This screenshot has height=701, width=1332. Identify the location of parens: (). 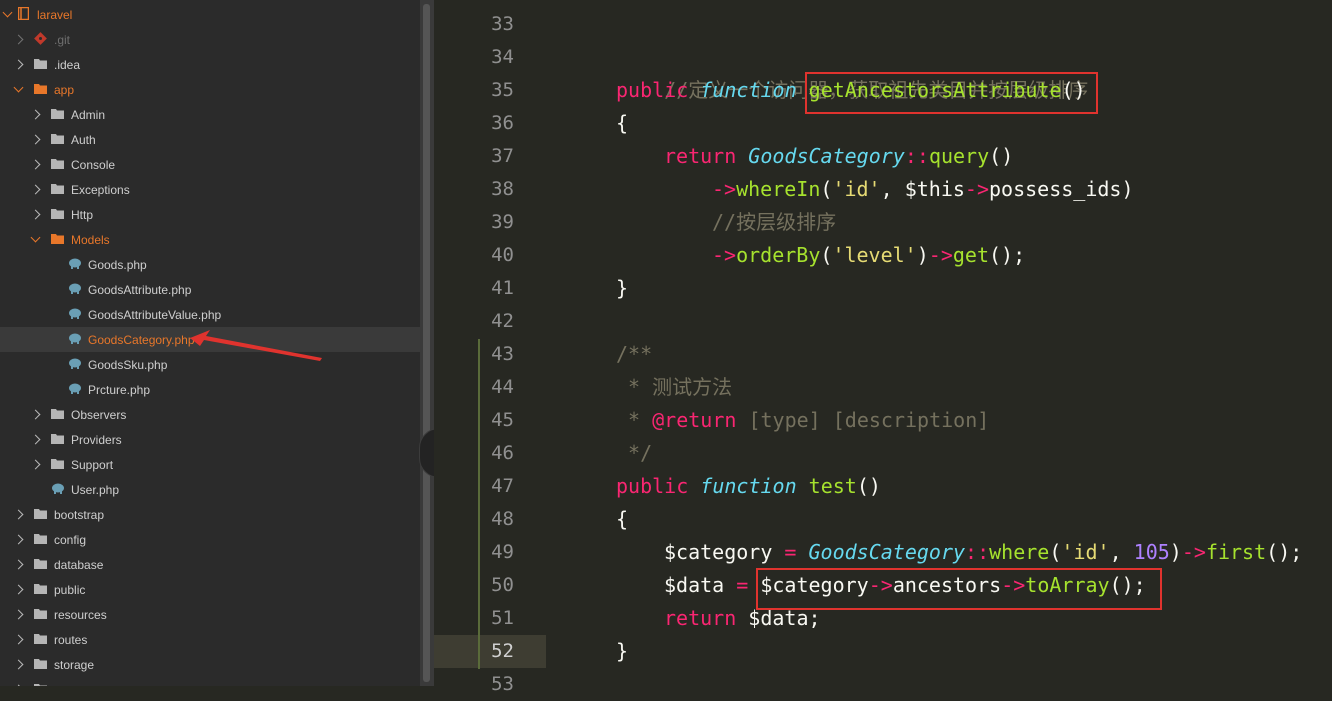
(1073, 90).